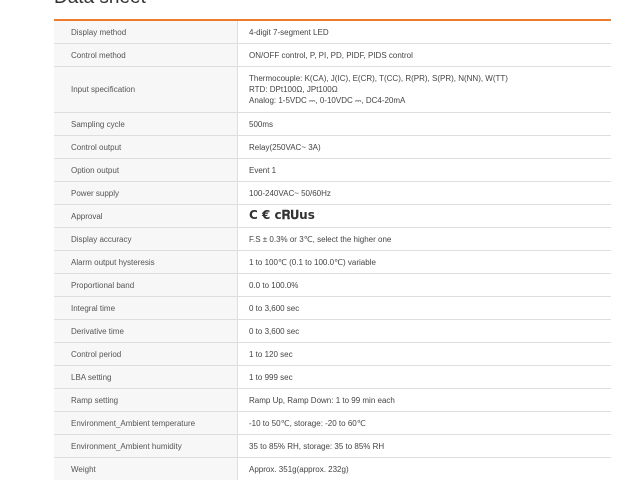 The image size is (640, 480). I want to click on row-label: Weight, so click(146, 468).